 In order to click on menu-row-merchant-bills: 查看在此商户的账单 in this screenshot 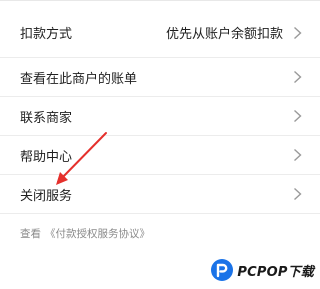, I will do `click(160, 77)`.